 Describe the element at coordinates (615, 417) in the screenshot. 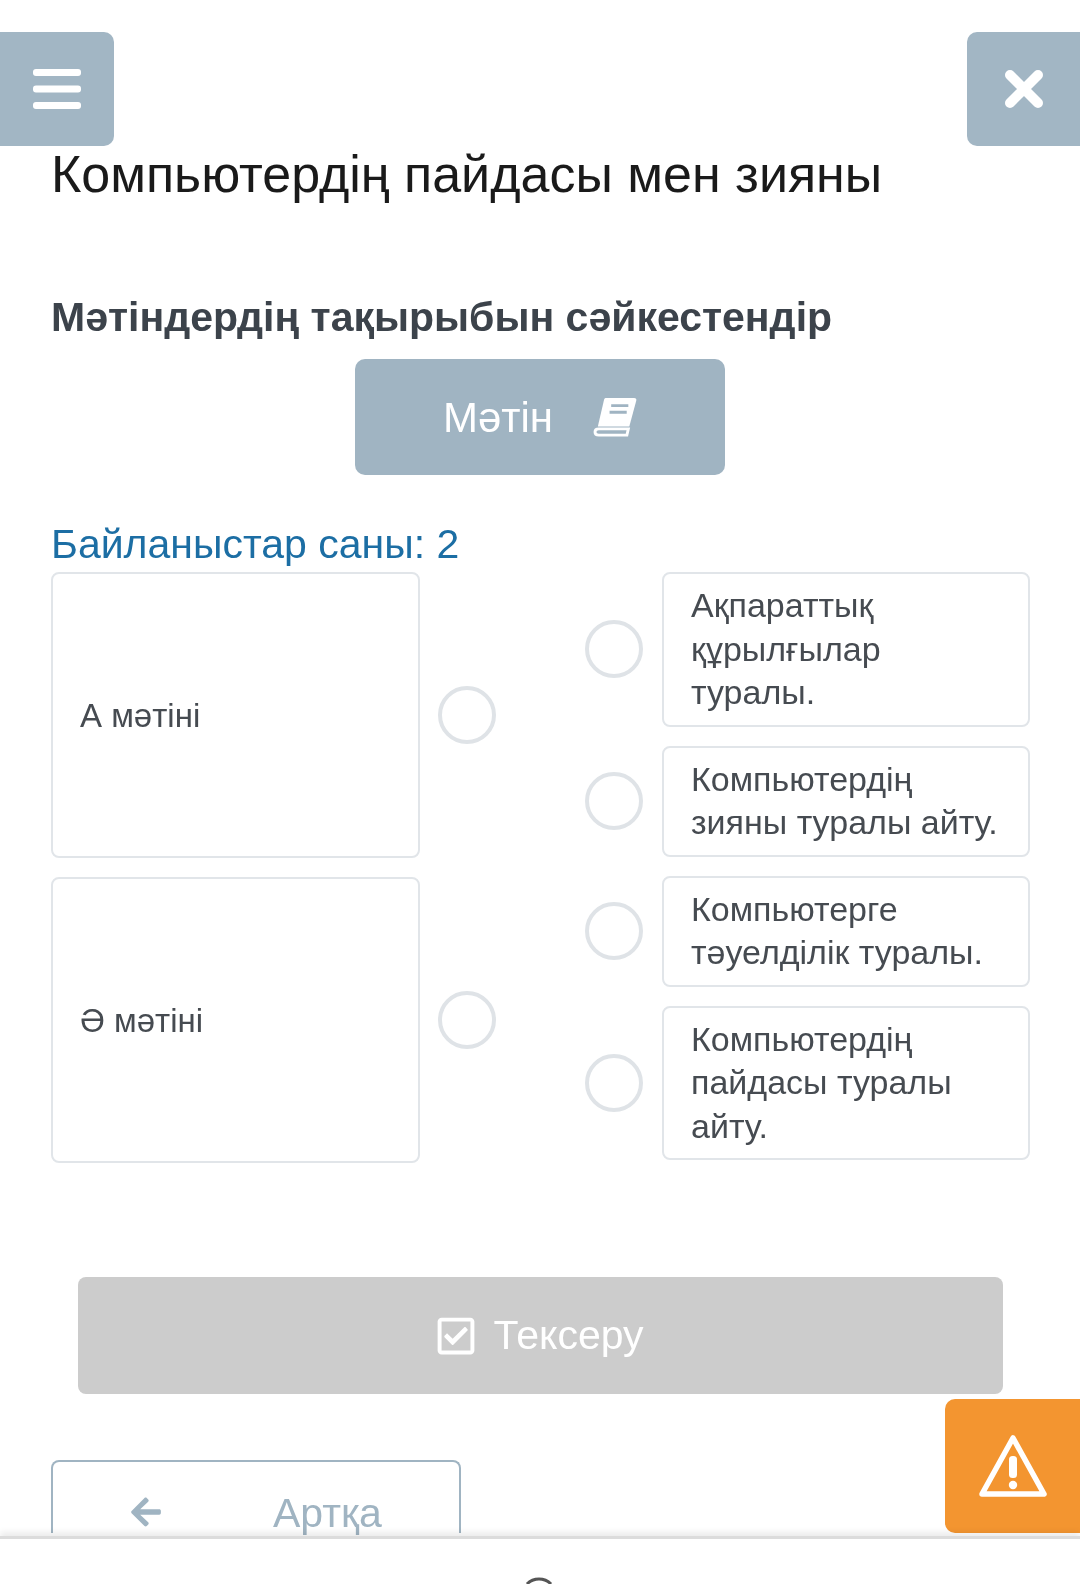

I see `book-icon` at that location.